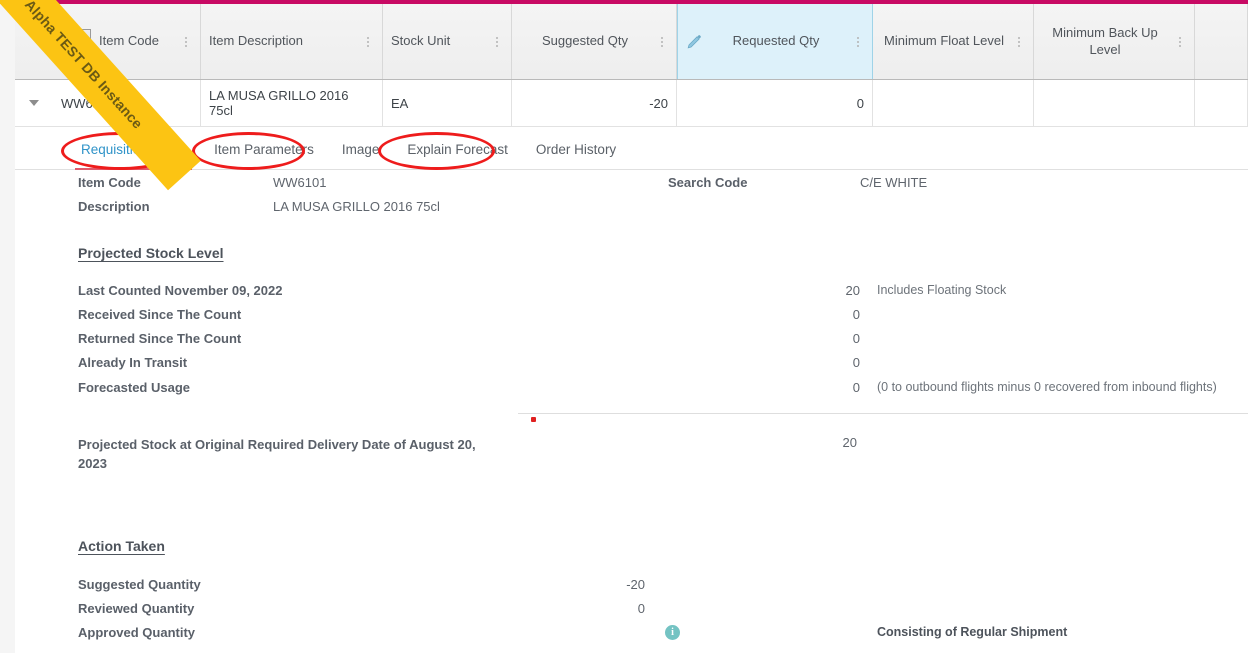 The height and width of the screenshot is (653, 1248). What do you see at coordinates (109, 182) in the screenshot?
I see `item-code-label: Item Code` at bounding box center [109, 182].